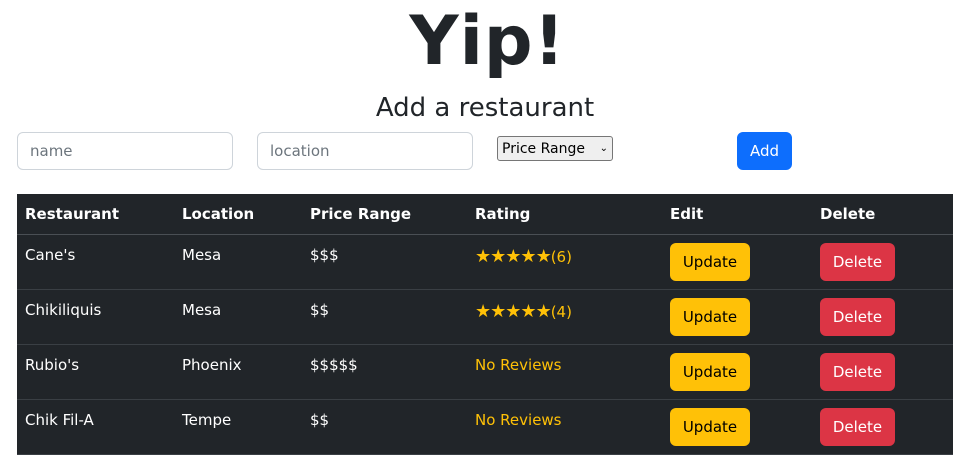 The image size is (975, 466). Describe the element at coordinates (487, 41) in the screenshot. I see `app-title: Yip!` at that location.